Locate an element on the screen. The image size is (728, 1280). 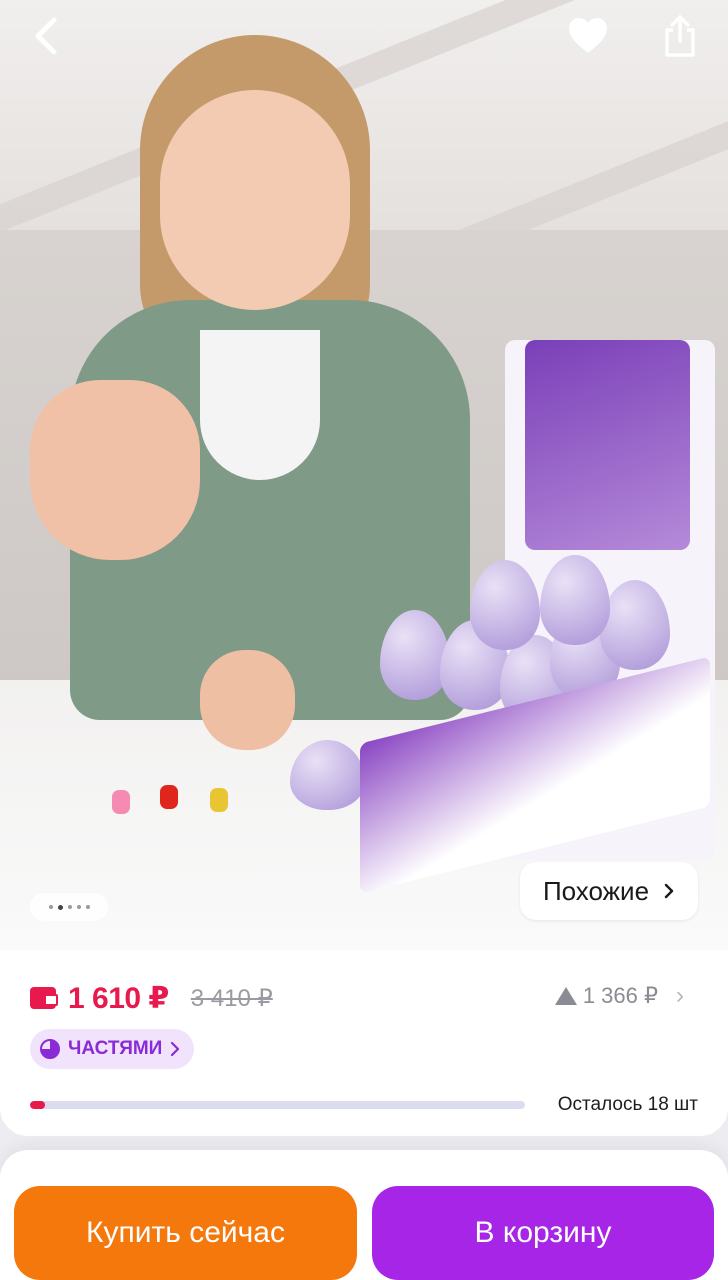
chevron-left-icon is located at coordinates (46, 36).